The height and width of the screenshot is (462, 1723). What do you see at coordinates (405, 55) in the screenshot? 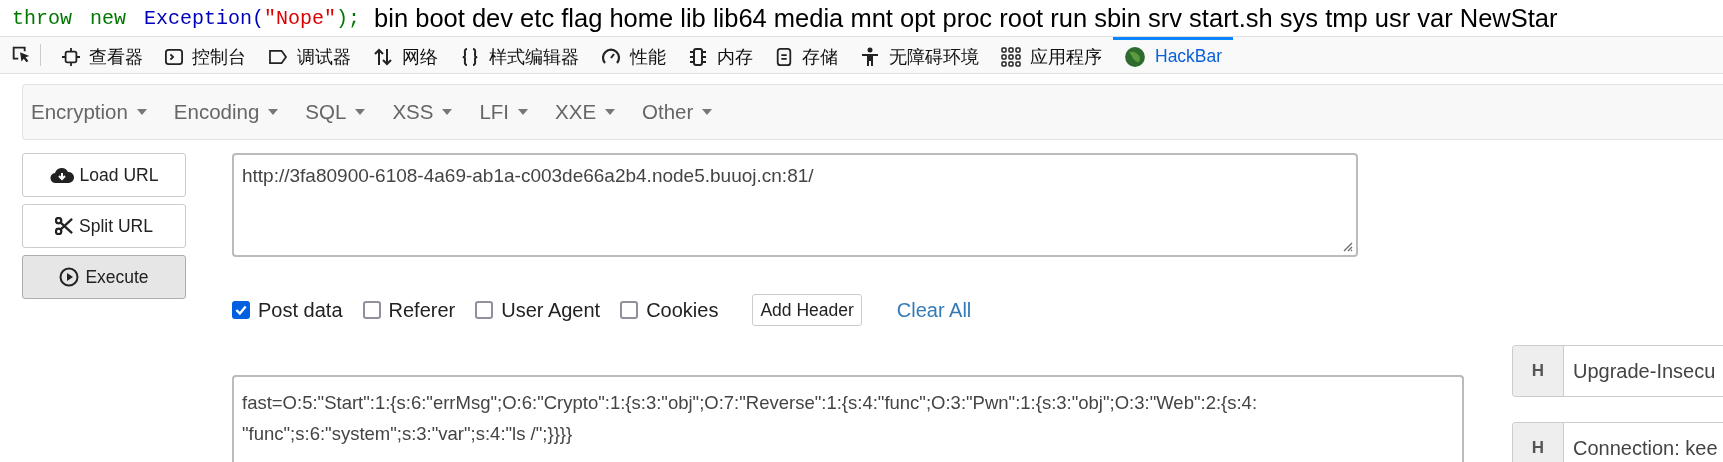
I see `devtools-tab: 网络` at bounding box center [405, 55].